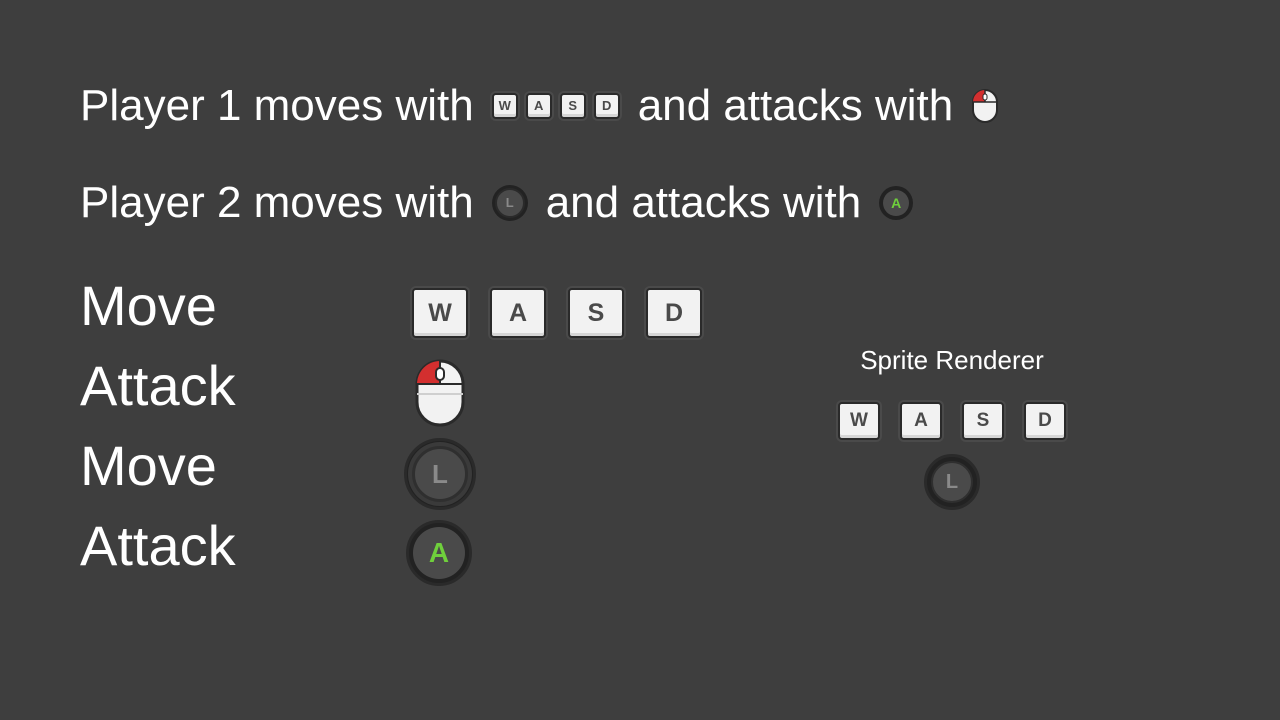  Describe the element at coordinates (557, 313) in the screenshot. I see `move-keys-row: W A S D` at that location.